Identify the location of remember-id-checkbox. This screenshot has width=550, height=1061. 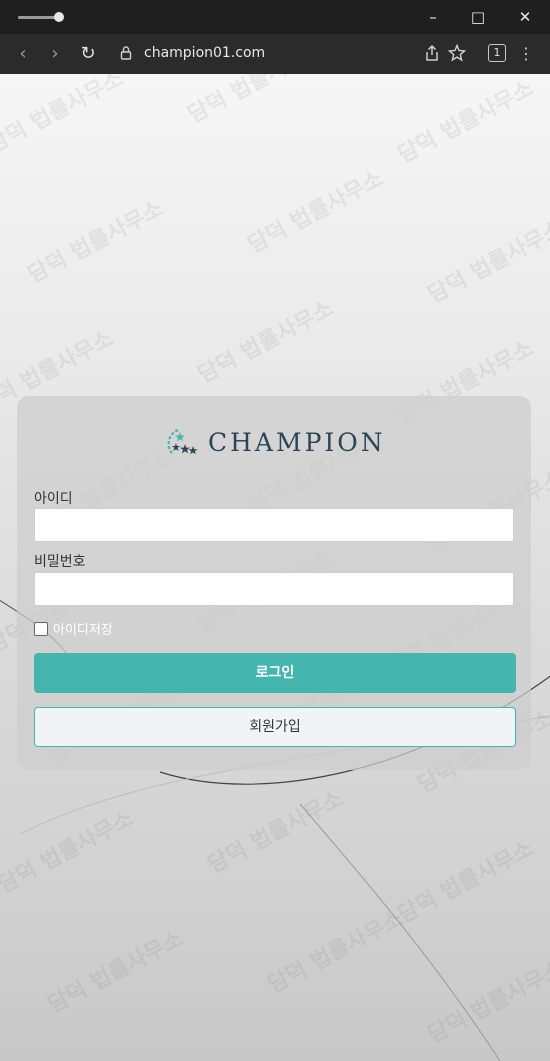
(41, 629).